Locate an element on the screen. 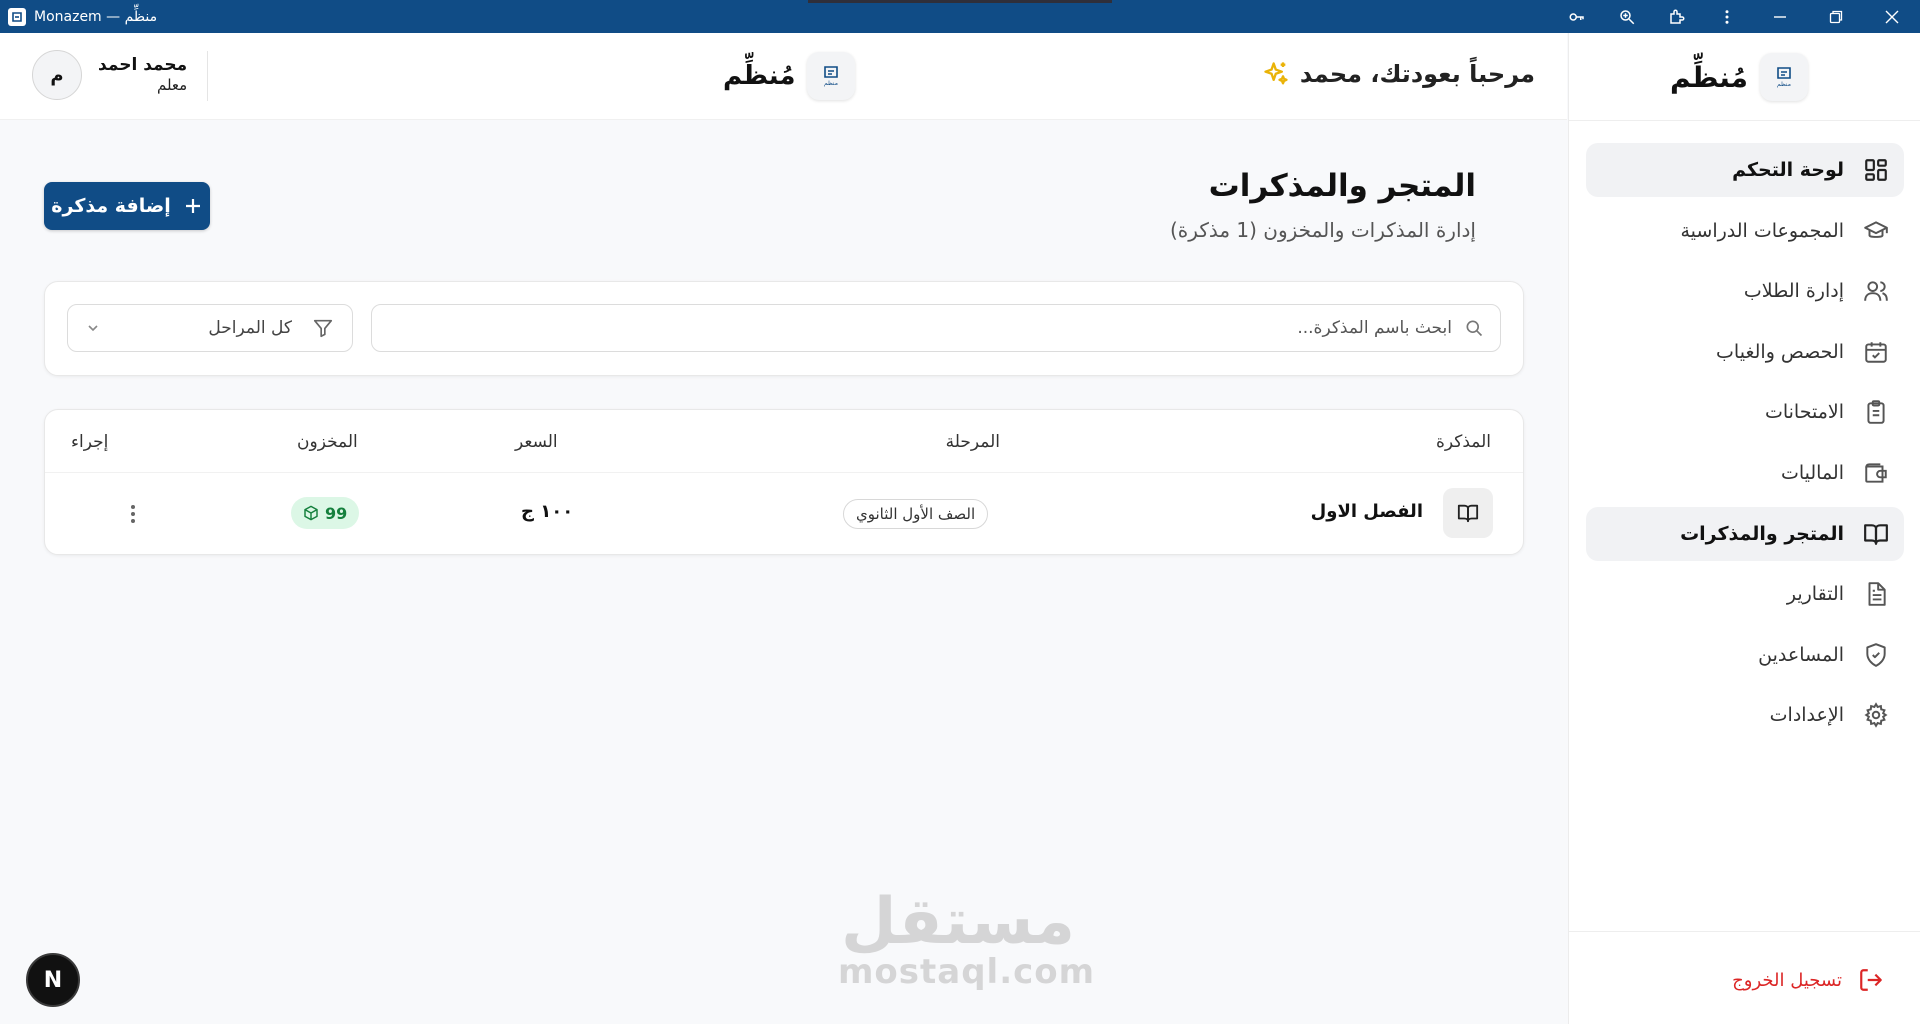 The image size is (1920, 1024). watermark-english: mostaql.com is located at coordinates (967, 972).